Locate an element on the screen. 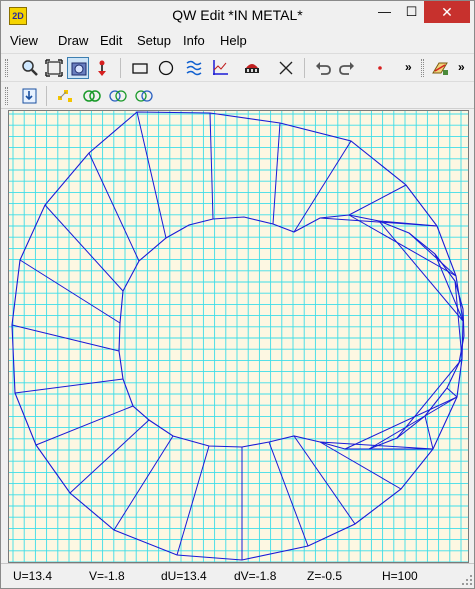 The height and width of the screenshot is (589, 475). maximize-button: ☐ is located at coordinates (411, 12).